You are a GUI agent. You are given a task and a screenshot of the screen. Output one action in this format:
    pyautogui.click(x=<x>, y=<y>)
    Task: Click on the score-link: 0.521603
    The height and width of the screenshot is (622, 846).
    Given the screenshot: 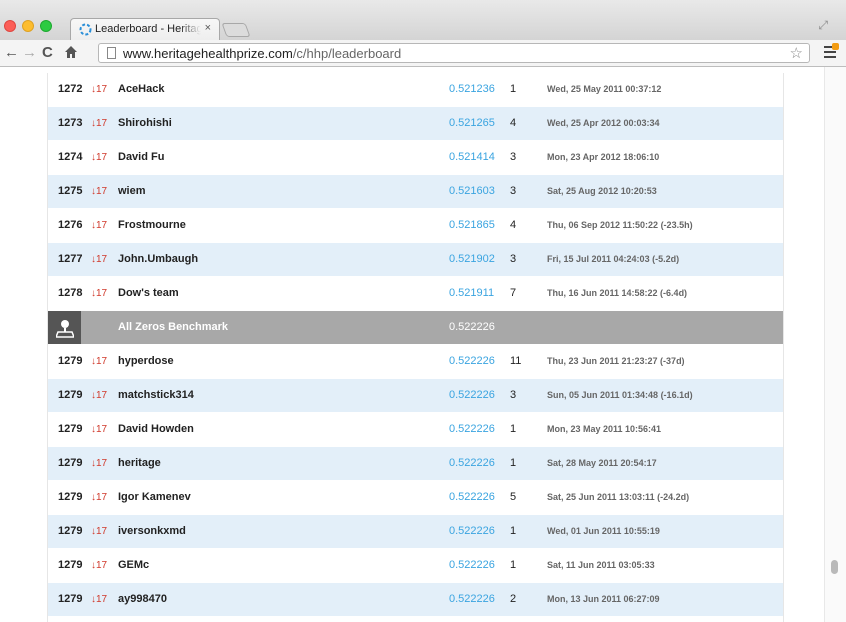 What is the action you would take?
    pyautogui.click(x=472, y=191)
    